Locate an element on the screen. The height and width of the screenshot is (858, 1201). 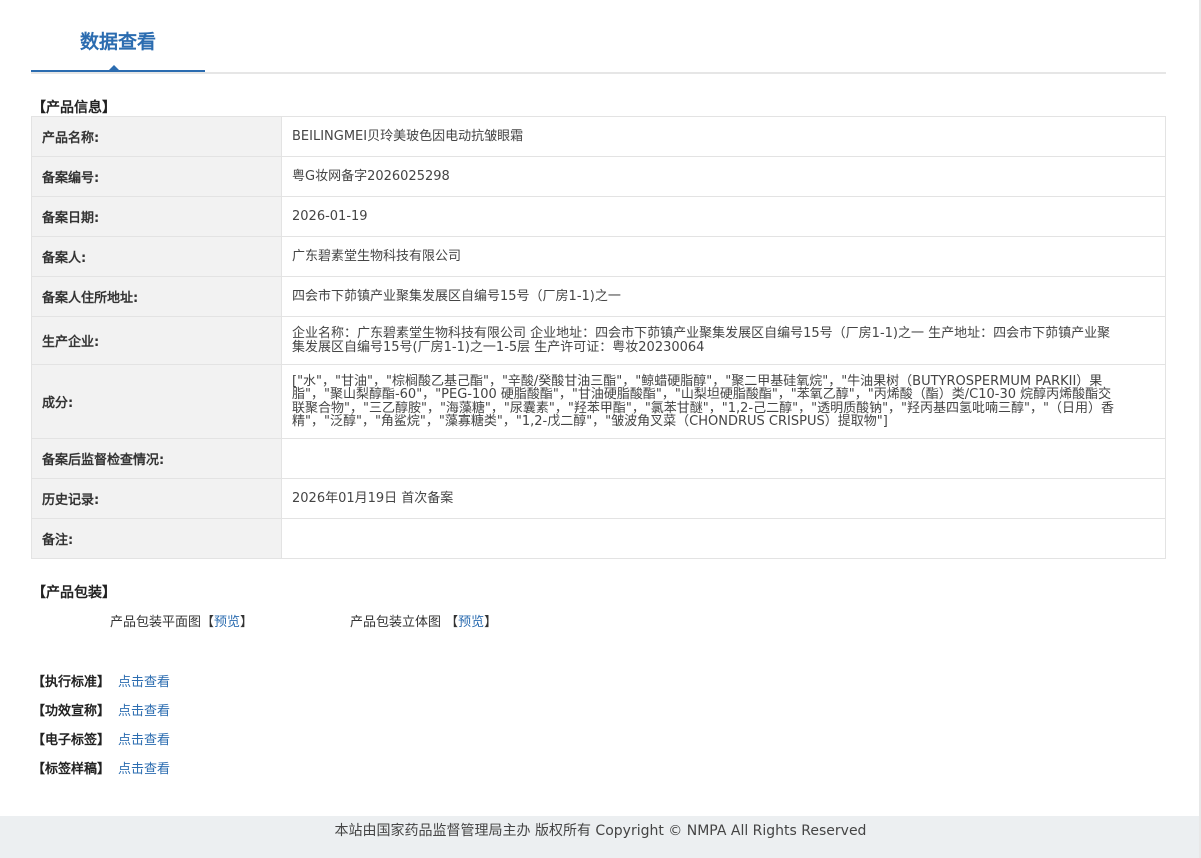
efficacy-row: 【功效宣称】 点击查看 is located at coordinates (101, 709).